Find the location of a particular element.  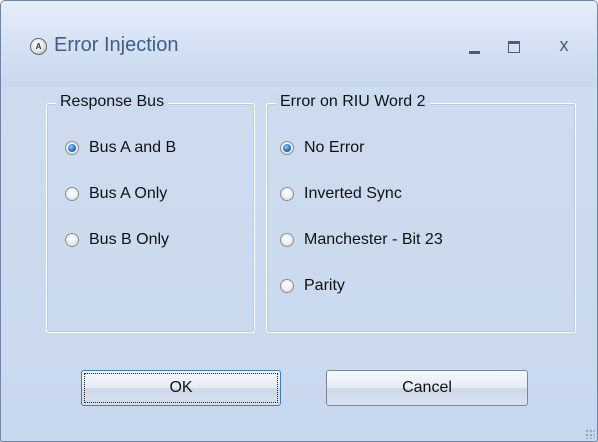

radio-label: Inverted Sync is located at coordinates (353, 193).